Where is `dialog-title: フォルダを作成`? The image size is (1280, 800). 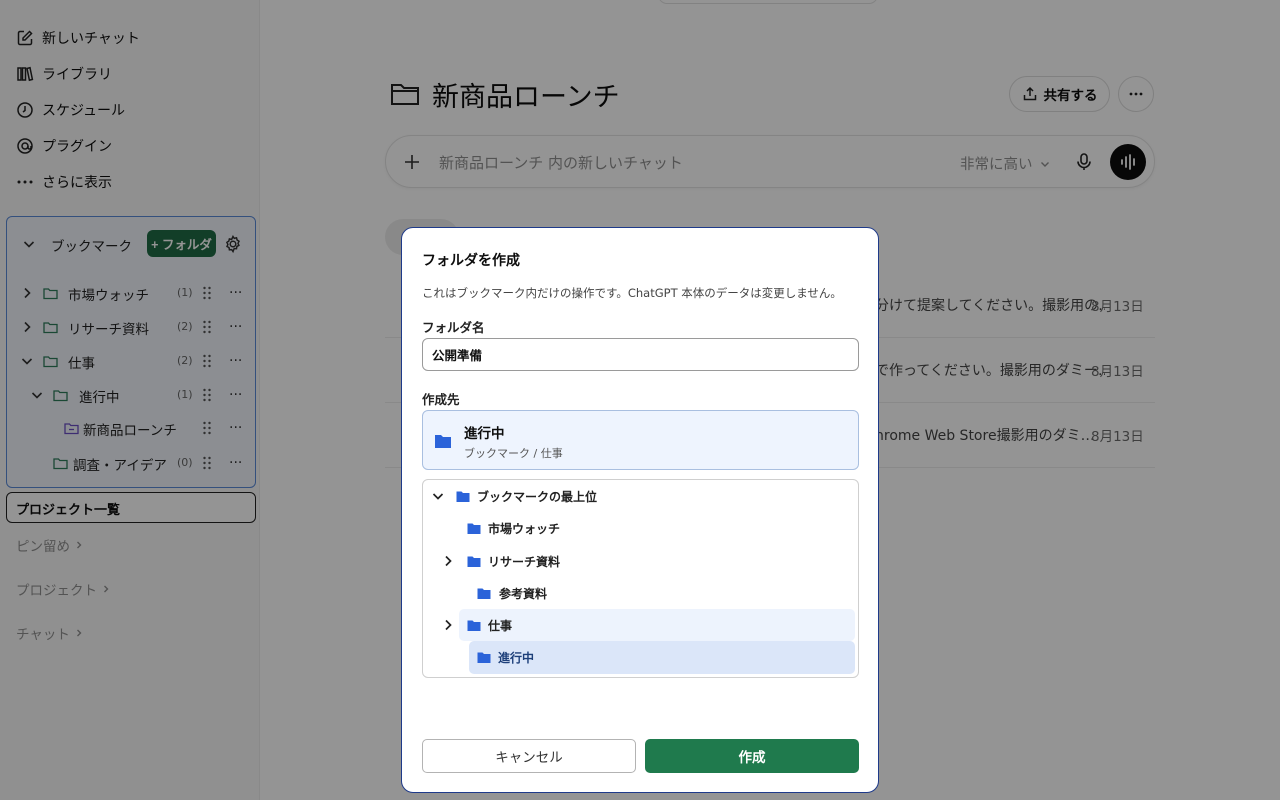
dialog-title: フォルダを作成 is located at coordinates (471, 261).